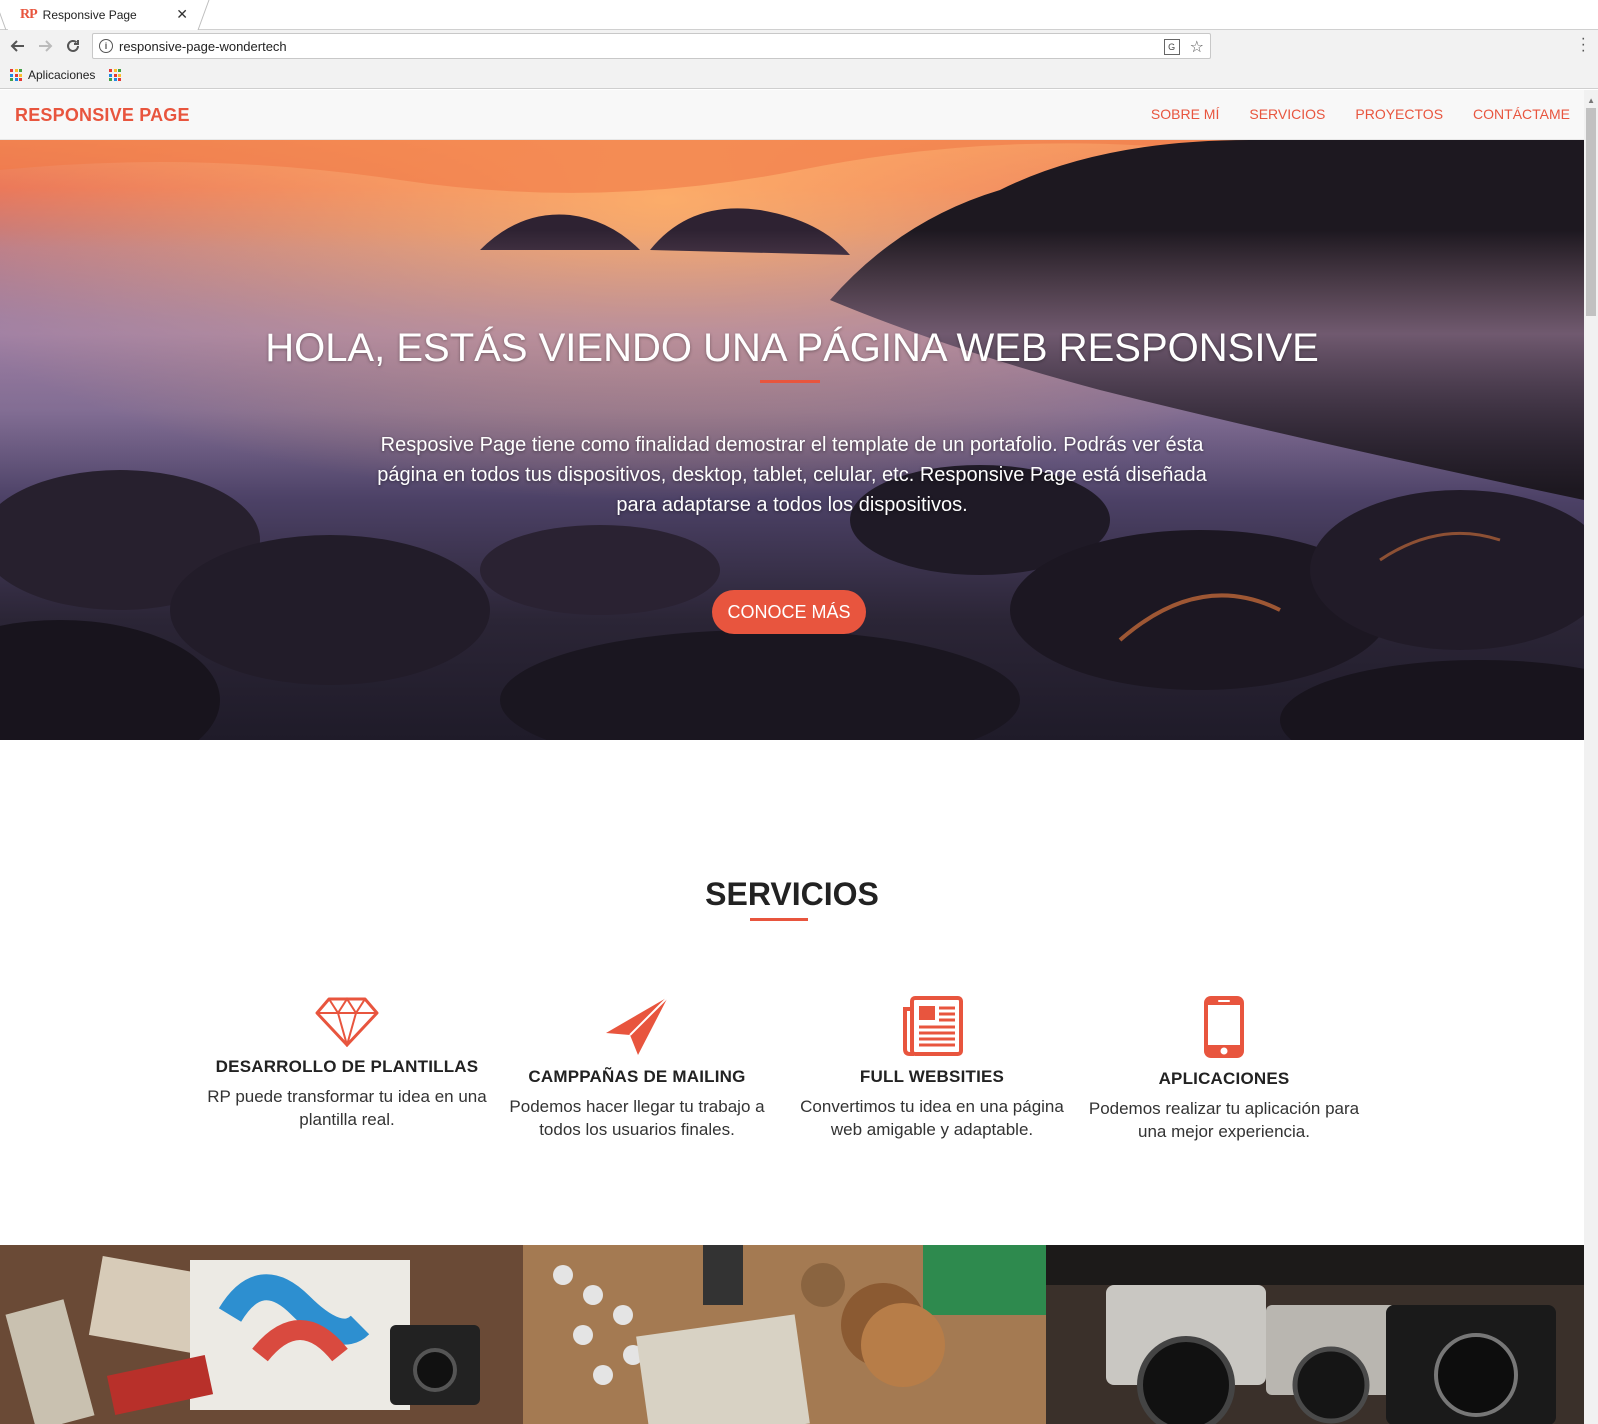 The height and width of the screenshot is (1424, 1598). I want to click on close-tab-icon: ✕, so click(182, 14).